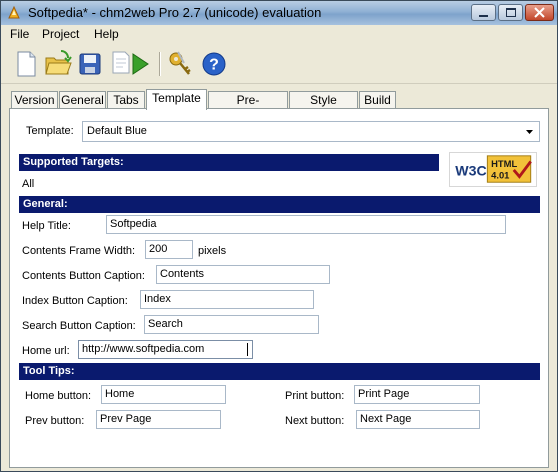  Describe the element at coordinates (106, 34) in the screenshot. I see `menu-help: Help` at that location.